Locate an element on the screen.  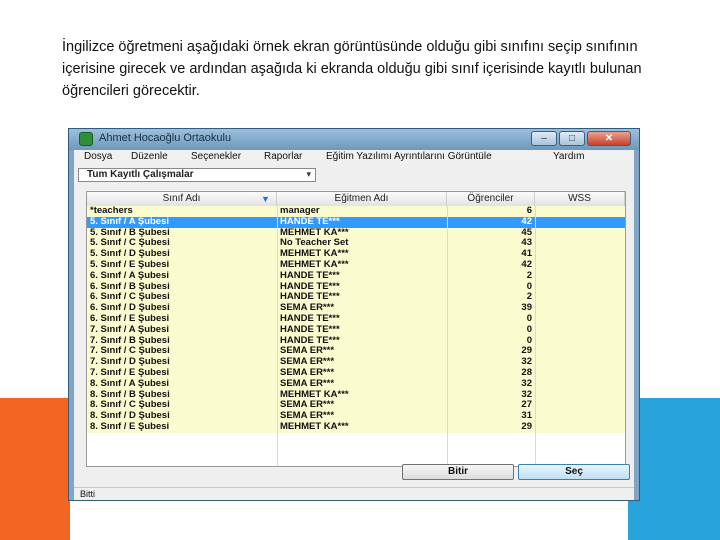
table-row: 5. Sınıf / E Şubesi MEHMET KA*** 42 is located at coordinates (356, 265).